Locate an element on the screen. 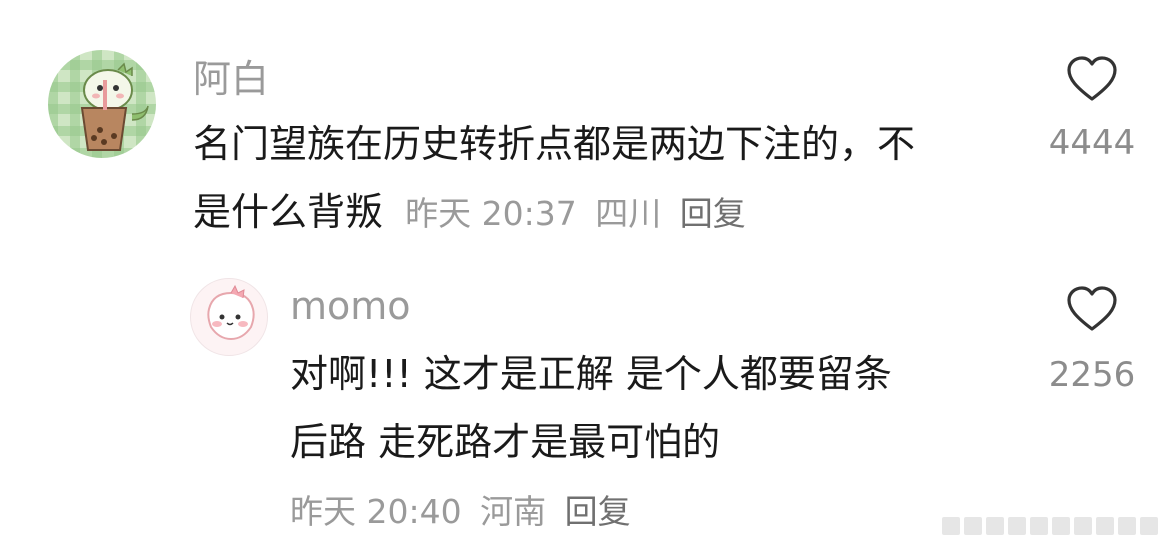 Image resolution: width=1170 pixels, height=549 pixels. timestamp: 昨天 20:40 is located at coordinates (376, 511).